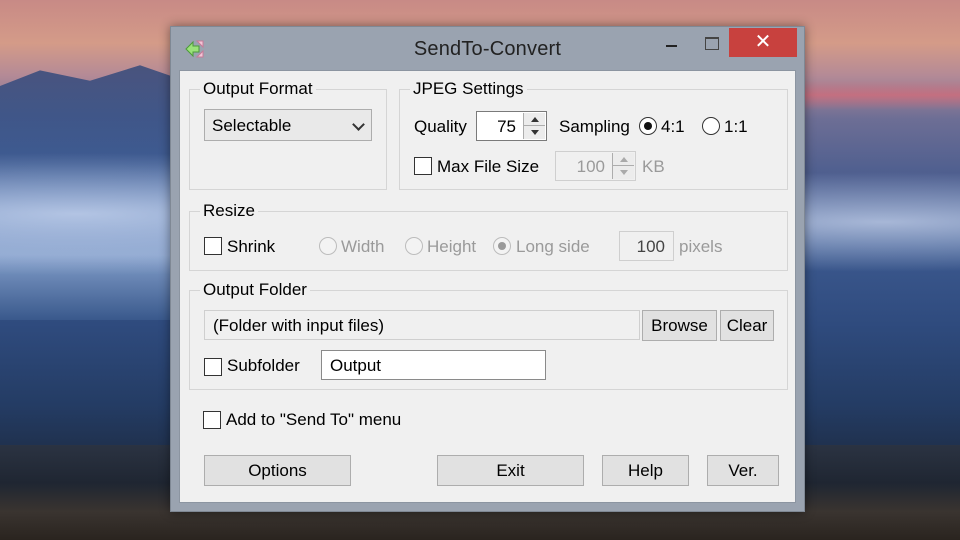 The width and height of the screenshot is (960, 540). What do you see at coordinates (679, 325) in the screenshot?
I see `browse-button: Browse` at bounding box center [679, 325].